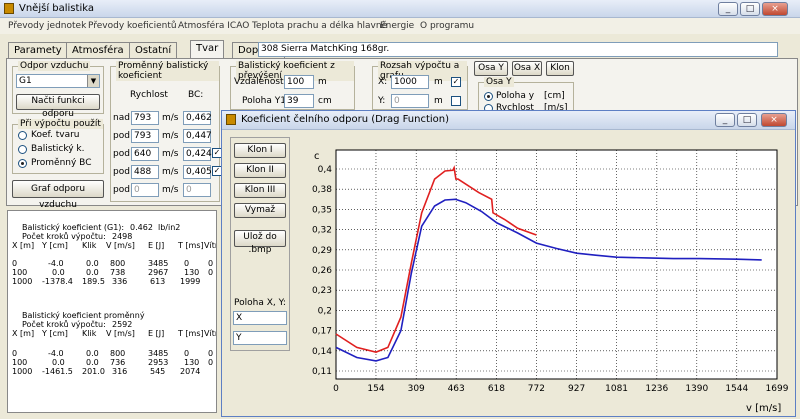  I want to click on b1-r3-e: 613, so click(158, 281).